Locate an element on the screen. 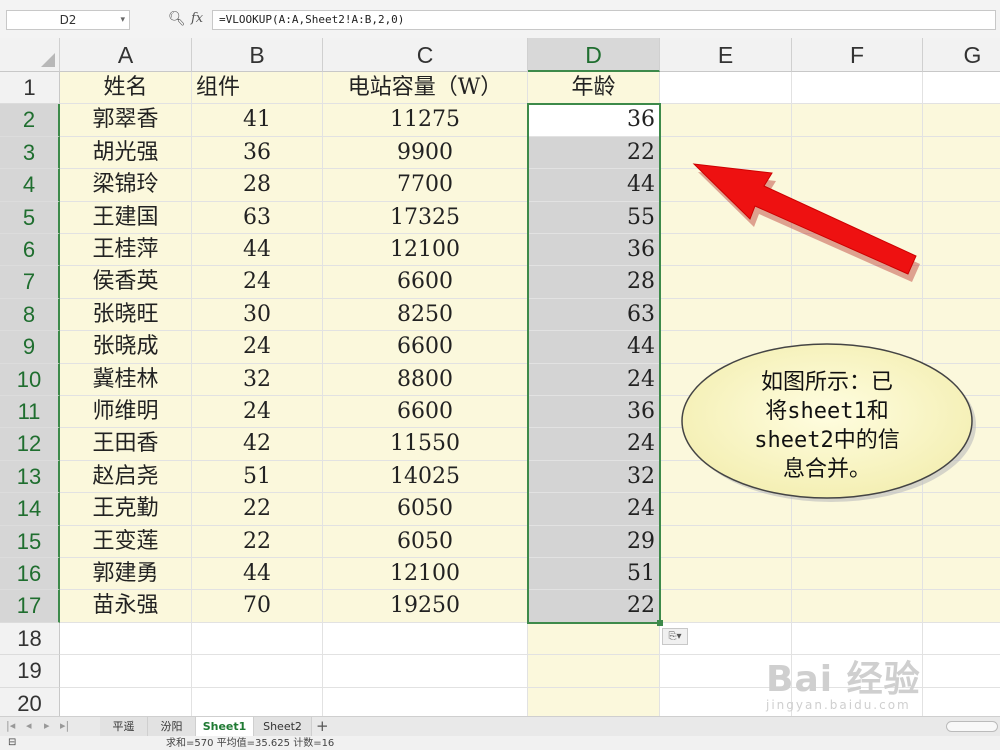 This screenshot has height=751, width=1000. cell-b10: 32 is located at coordinates (257, 379).